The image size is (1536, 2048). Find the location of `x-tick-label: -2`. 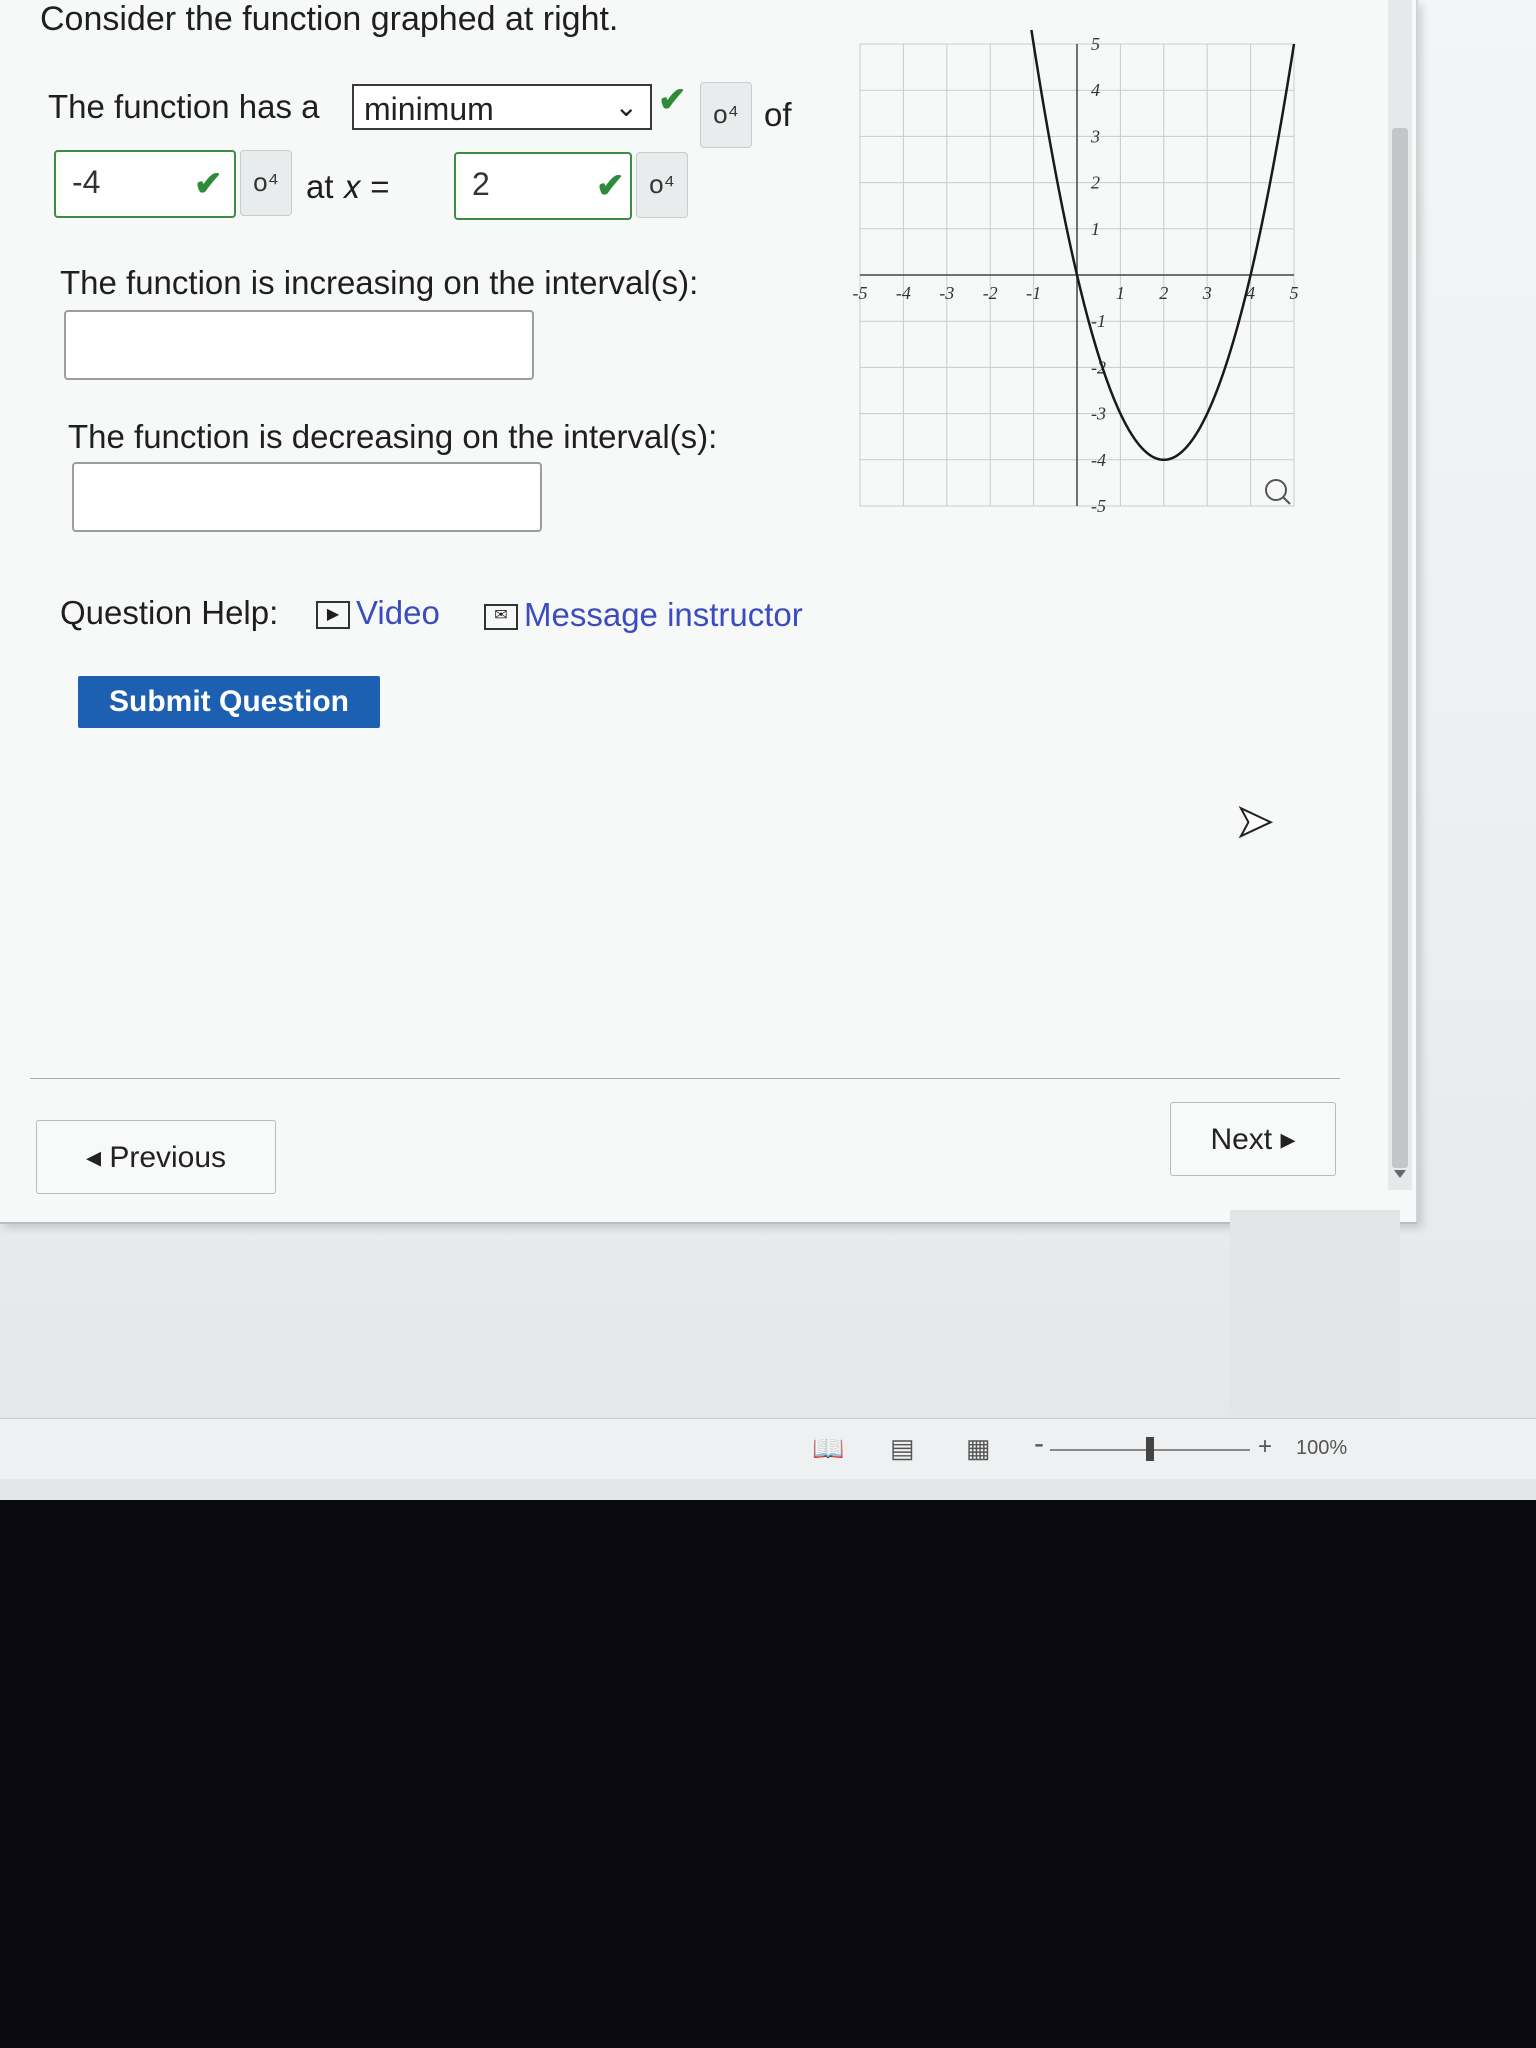

x-tick-label: -2 is located at coordinates (990, 293).